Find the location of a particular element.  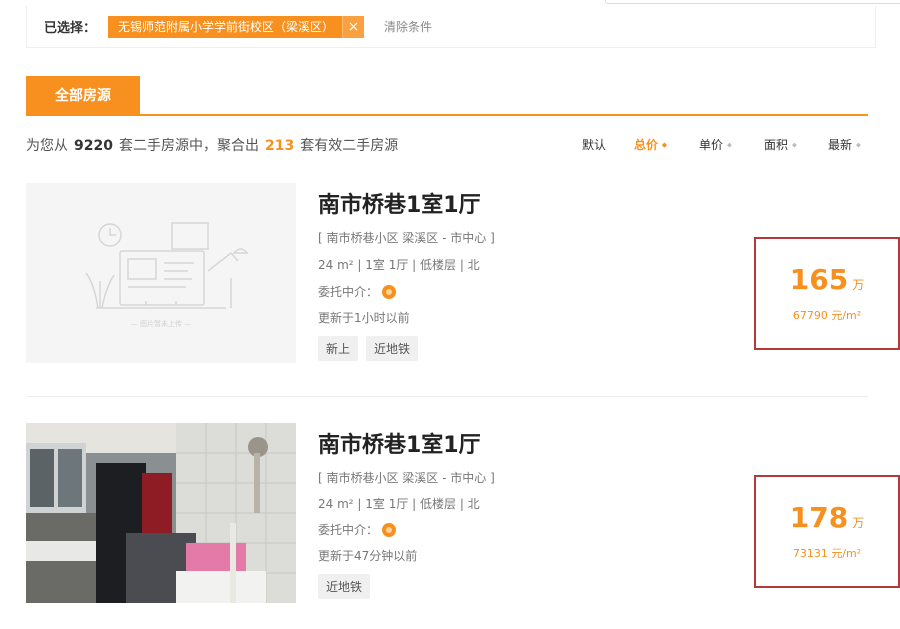

kitchen-photo is located at coordinates (161, 513).